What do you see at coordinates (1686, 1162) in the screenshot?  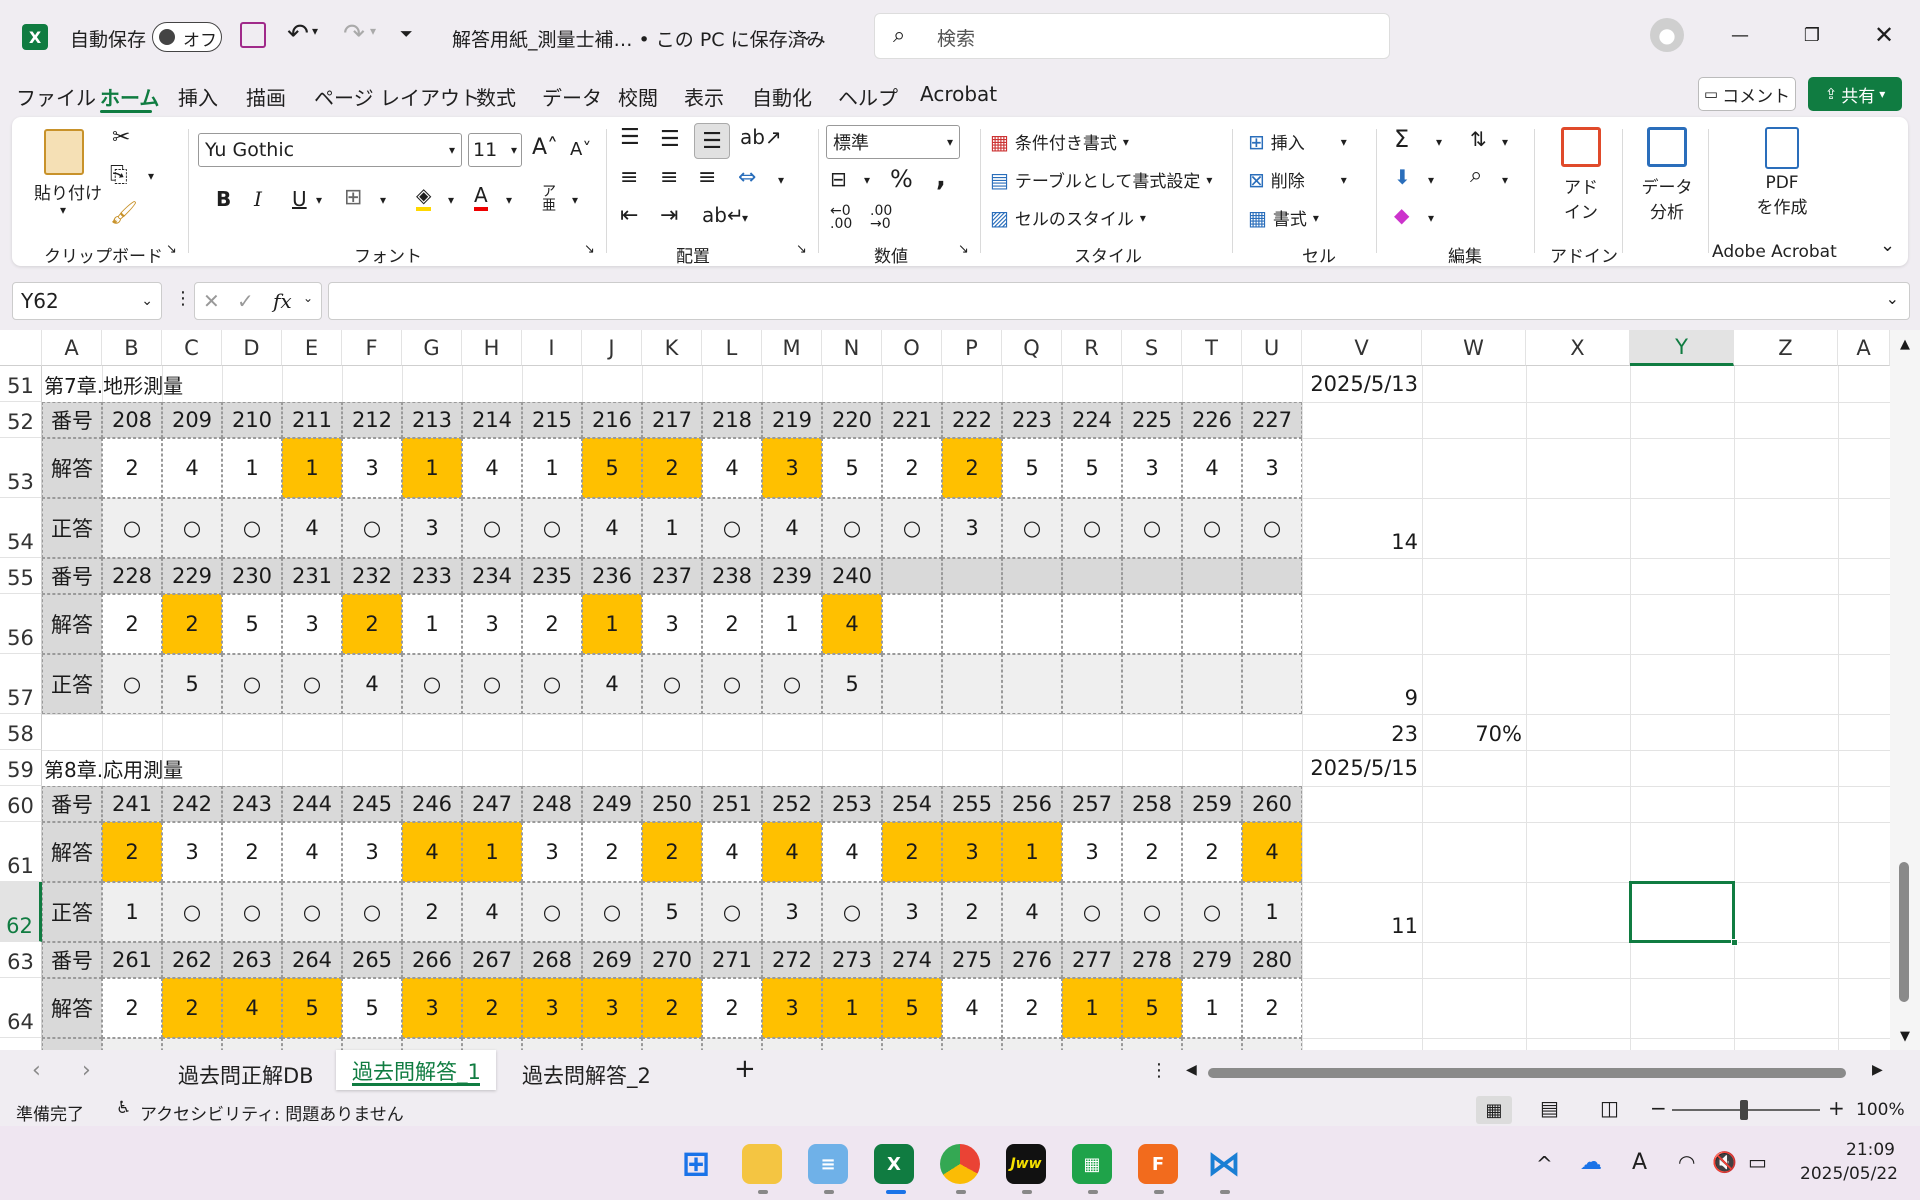 I see `wifi-icon: ◠` at bounding box center [1686, 1162].